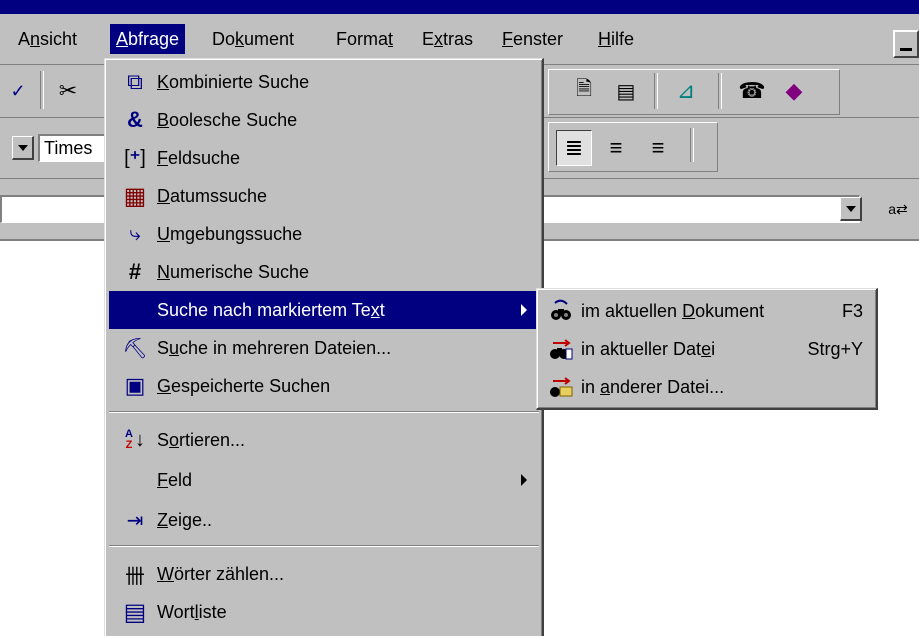  Describe the element at coordinates (135, 81) in the screenshot. I see `combined-search-icon: ⧉` at that location.